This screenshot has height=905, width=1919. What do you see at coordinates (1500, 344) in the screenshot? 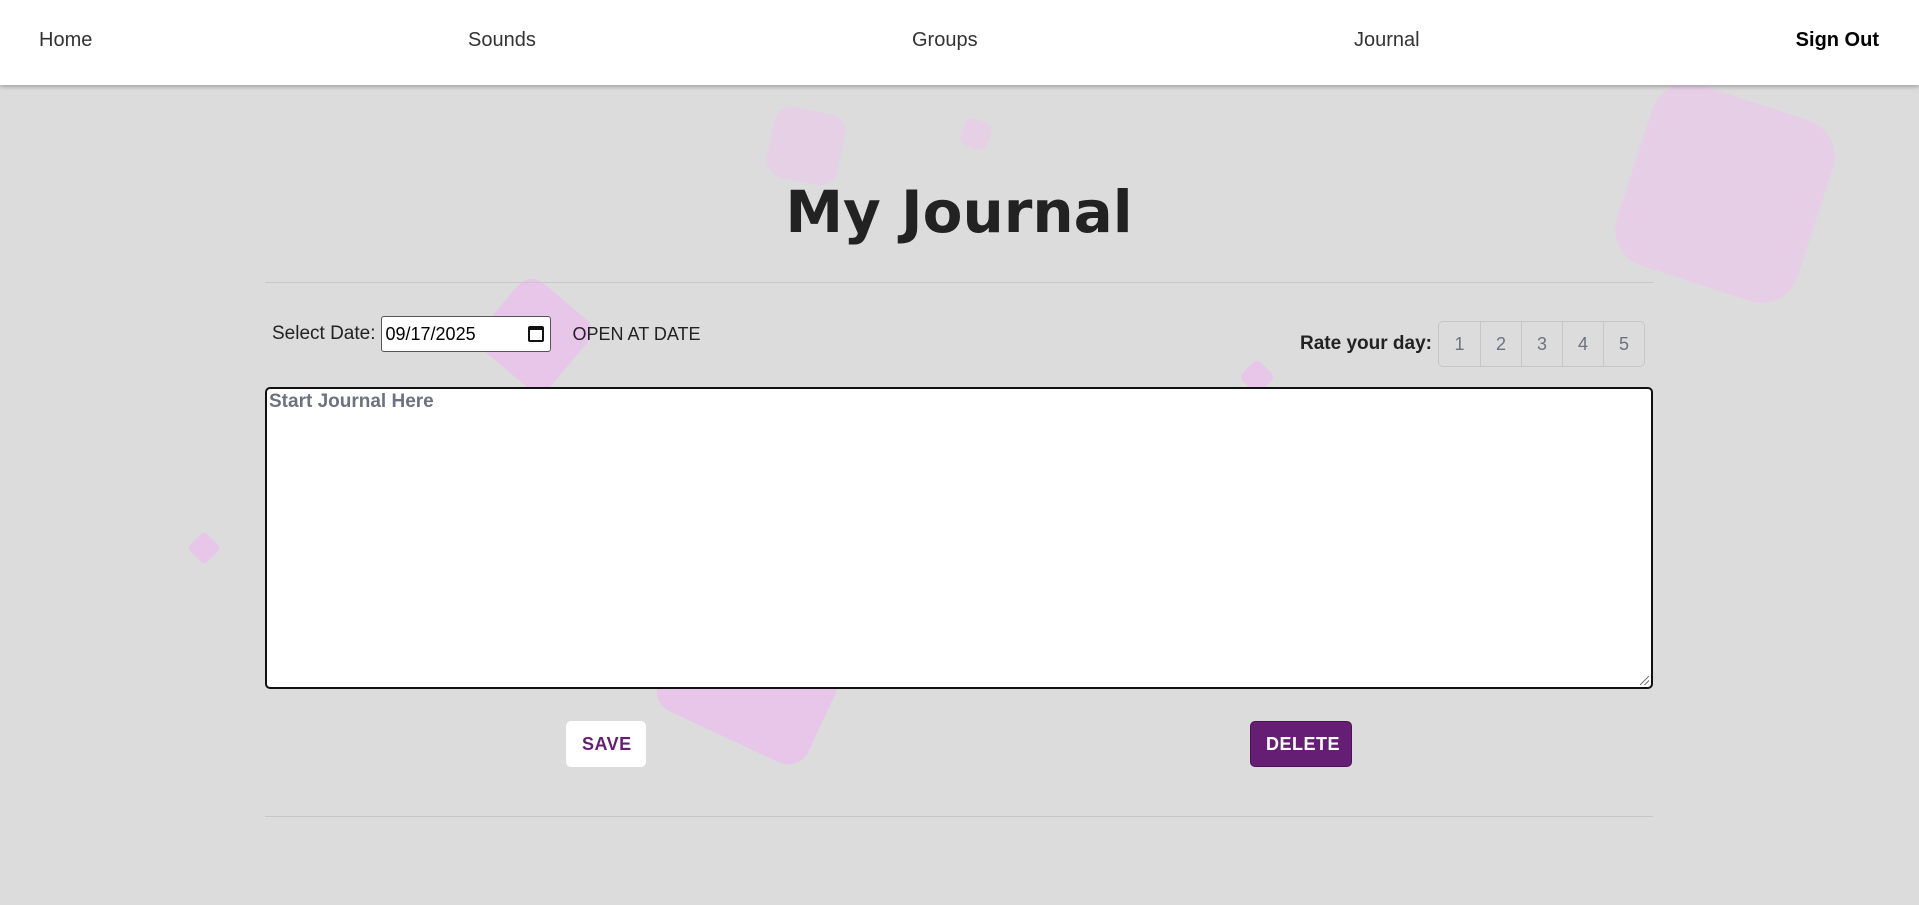
I see `rating-button-2: 2` at bounding box center [1500, 344].